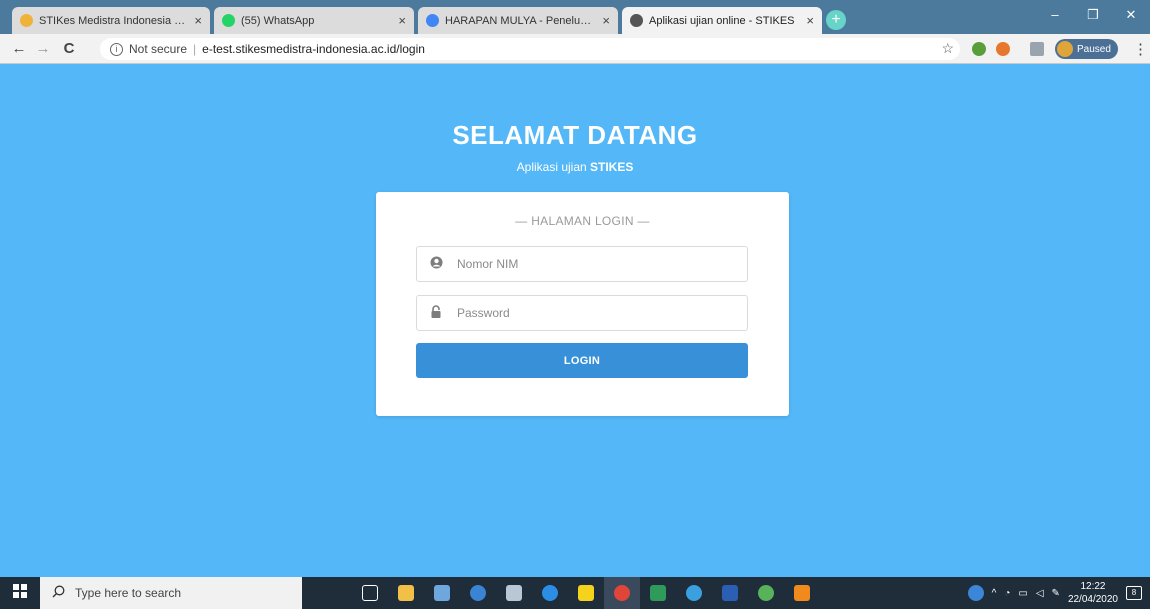 This screenshot has width=1150, height=609. What do you see at coordinates (1065, 49) in the screenshot?
I see `avatar` at bounding box center [1065, 49].